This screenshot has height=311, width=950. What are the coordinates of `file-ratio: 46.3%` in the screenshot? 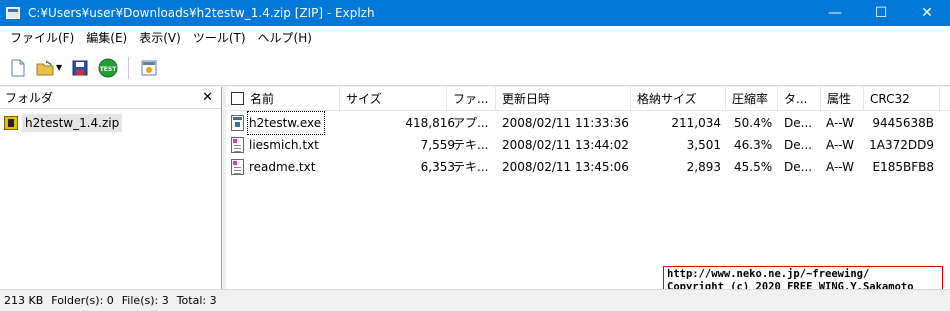 It's located at (753, 145).